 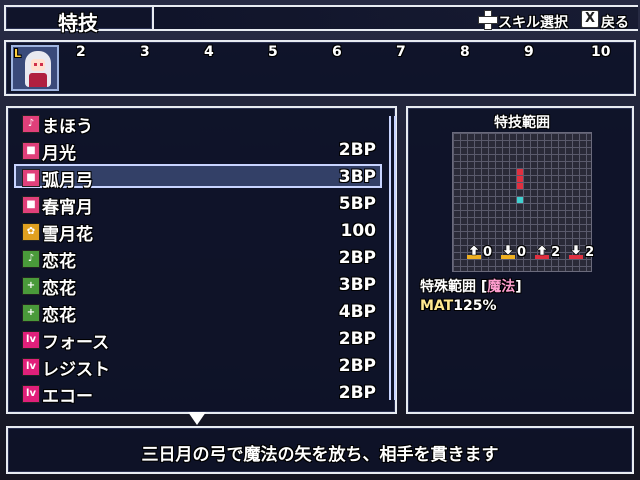 What do you see at coordinates (197, 418) in the screenshot?
I see `scroll-down-arrow-icon` at bounding box center [197, 418].